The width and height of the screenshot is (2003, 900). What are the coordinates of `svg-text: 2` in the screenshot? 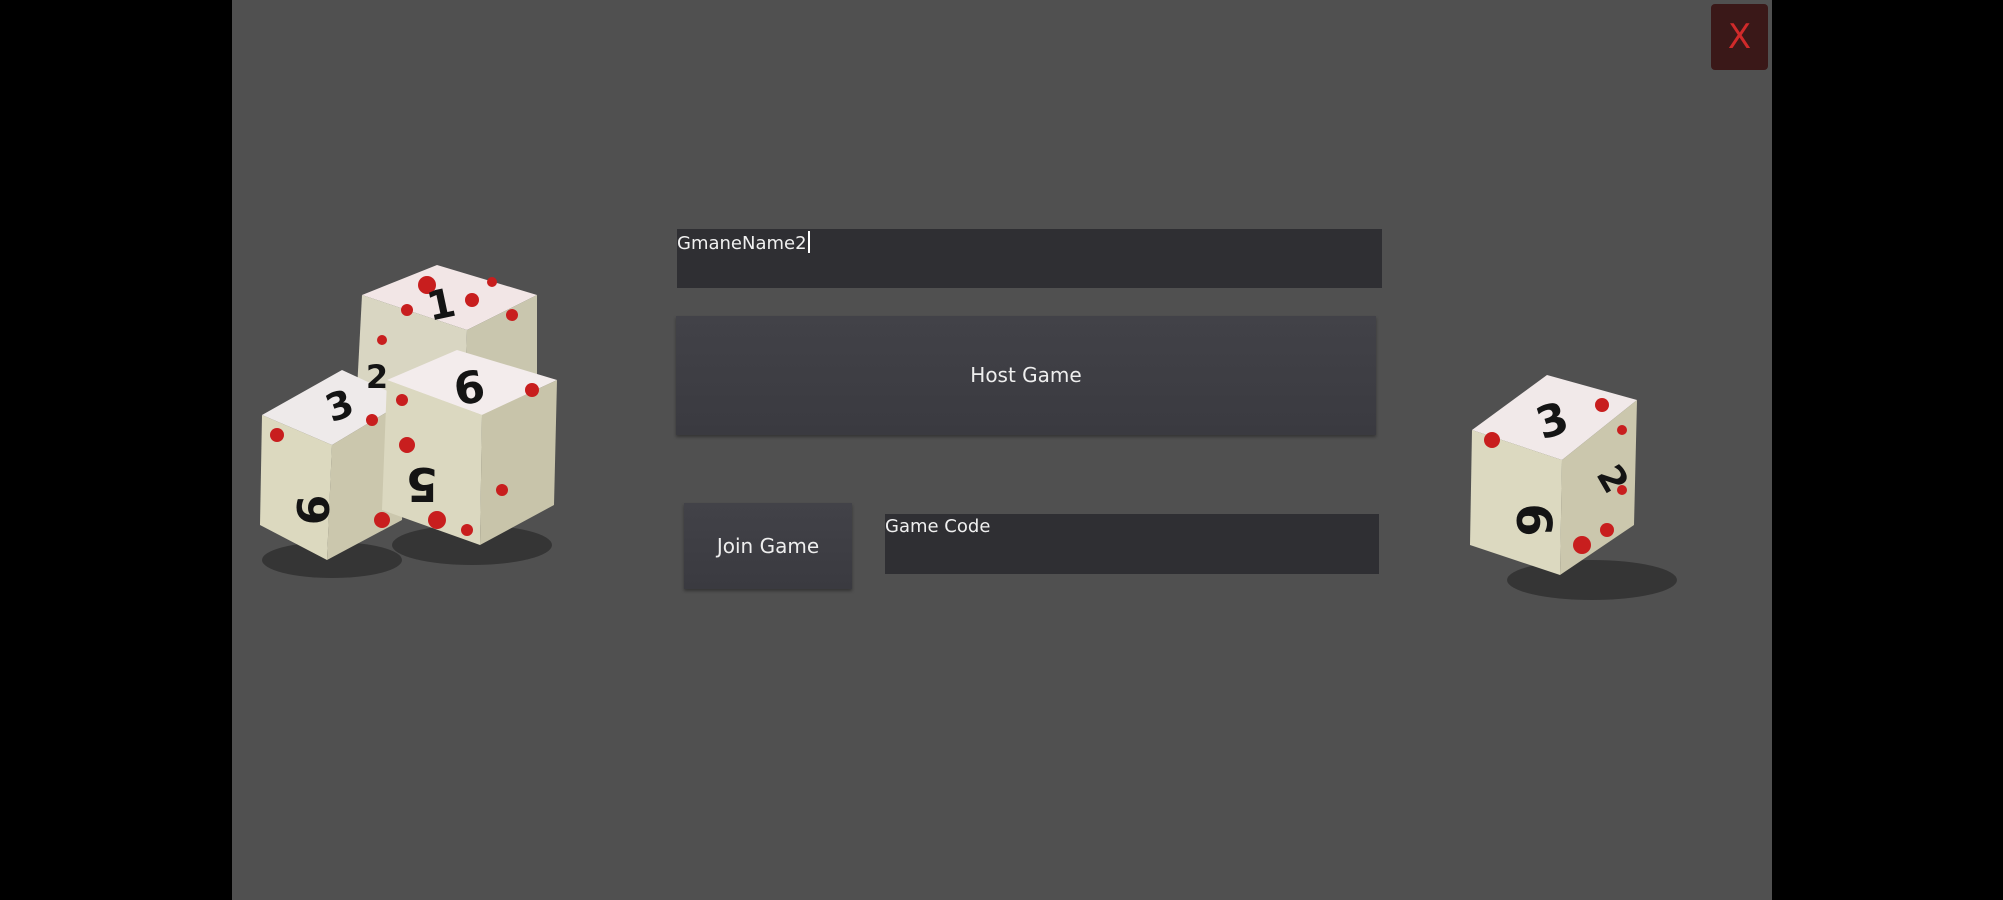 It's located at (377, 377).